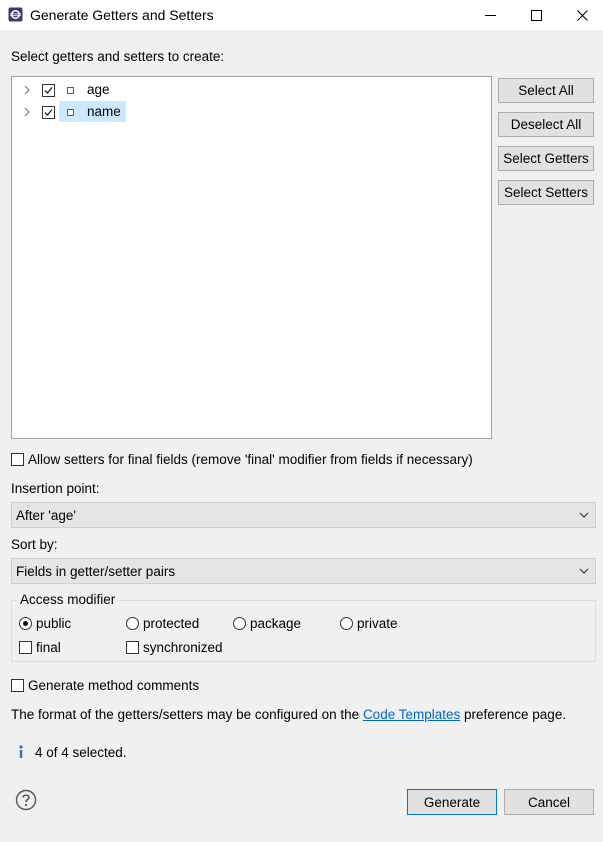 The height and width of the screenshot is (842, 603). Describe the element at coordinates (118, 56) in the screenshot. I see `tree-label: Select getters and setters to create:` at that location.